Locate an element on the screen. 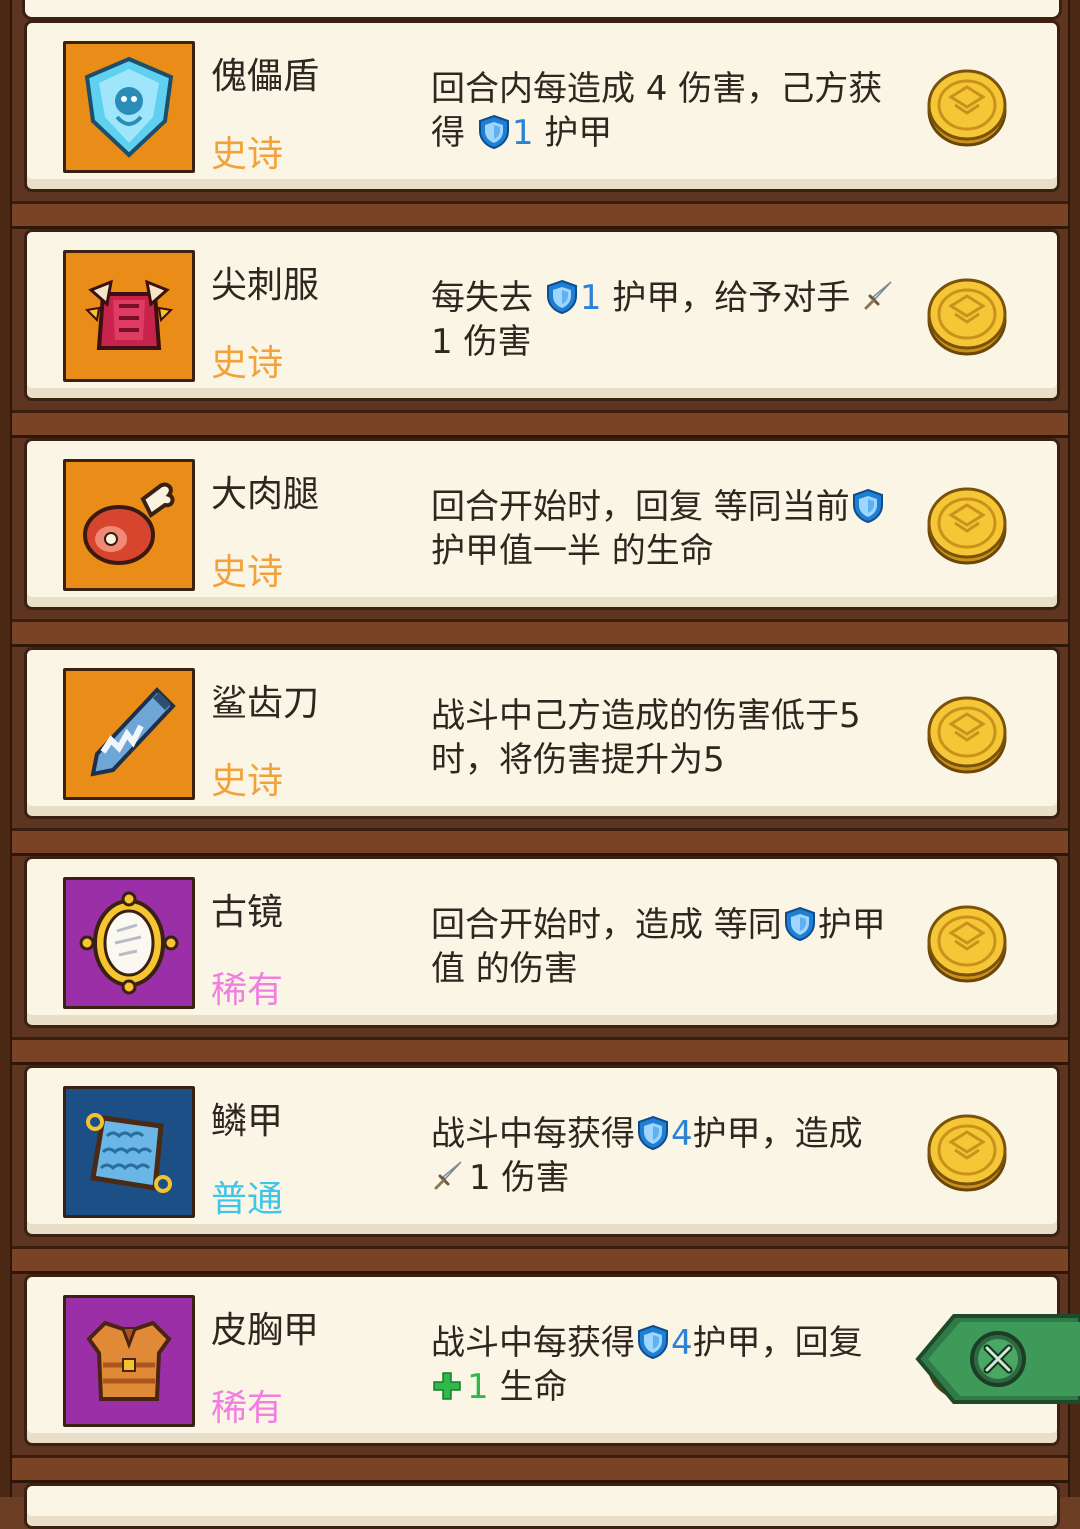 This screenshot has width=1080, height=1529. close-icon is located at coordinates (997, 1359).